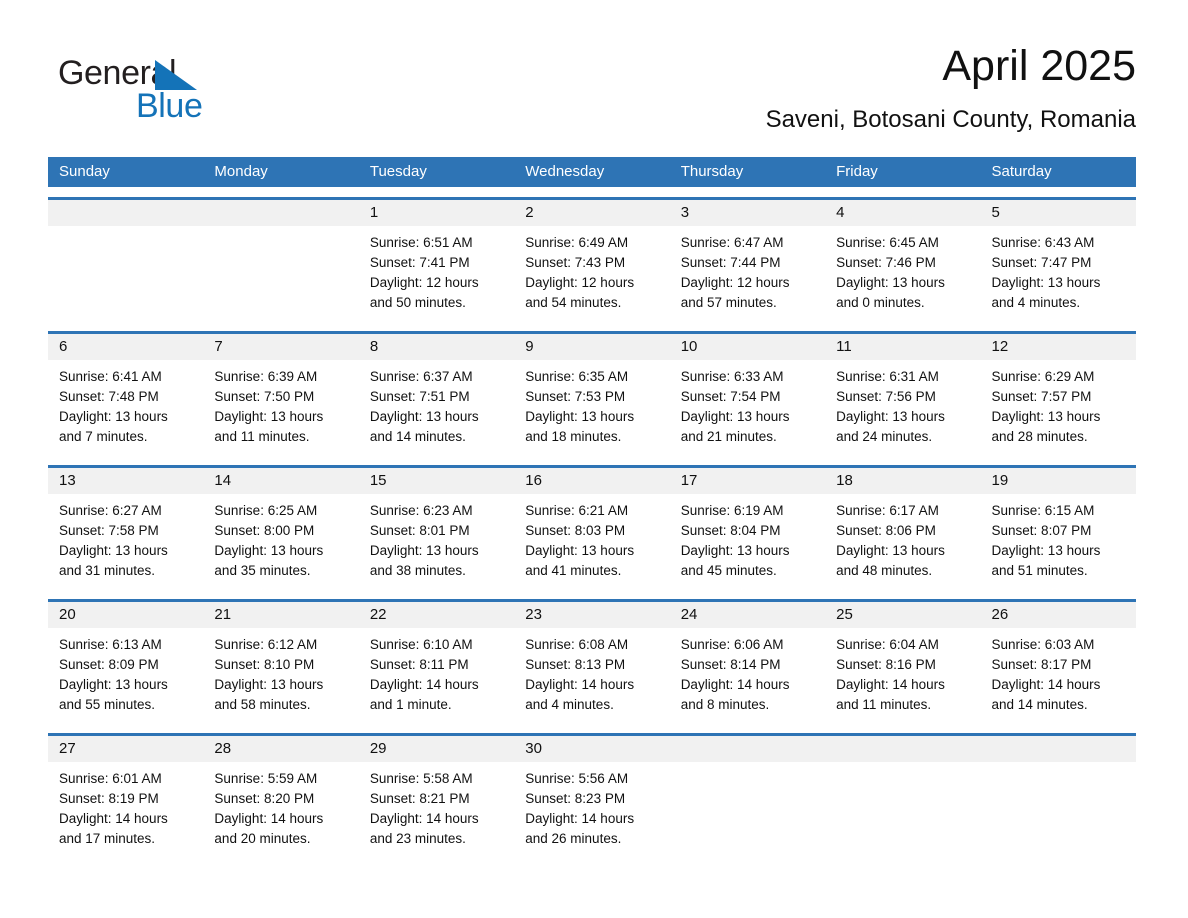 The height and width of the screenshot is (918, 1188). I want to click on sunrise-text: Sunrise: 6:31 AM, so click(887, 376).